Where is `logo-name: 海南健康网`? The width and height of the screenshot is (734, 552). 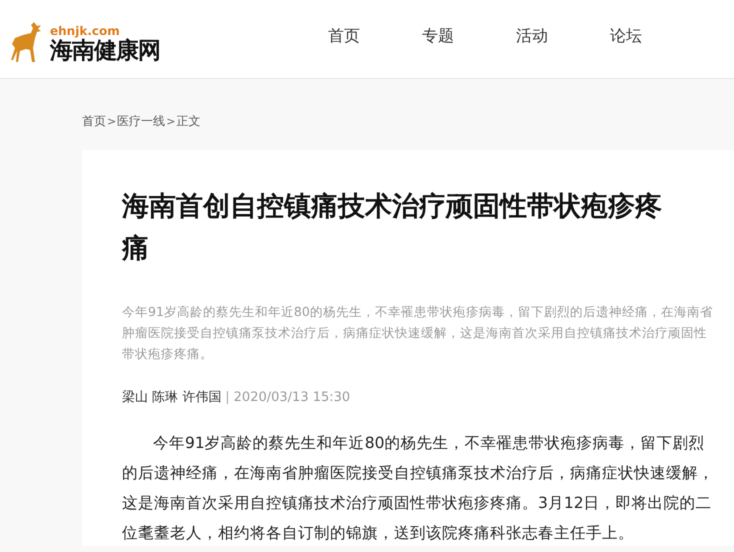
logo-name: 海南健康网 is located at coordinates (105, 51).